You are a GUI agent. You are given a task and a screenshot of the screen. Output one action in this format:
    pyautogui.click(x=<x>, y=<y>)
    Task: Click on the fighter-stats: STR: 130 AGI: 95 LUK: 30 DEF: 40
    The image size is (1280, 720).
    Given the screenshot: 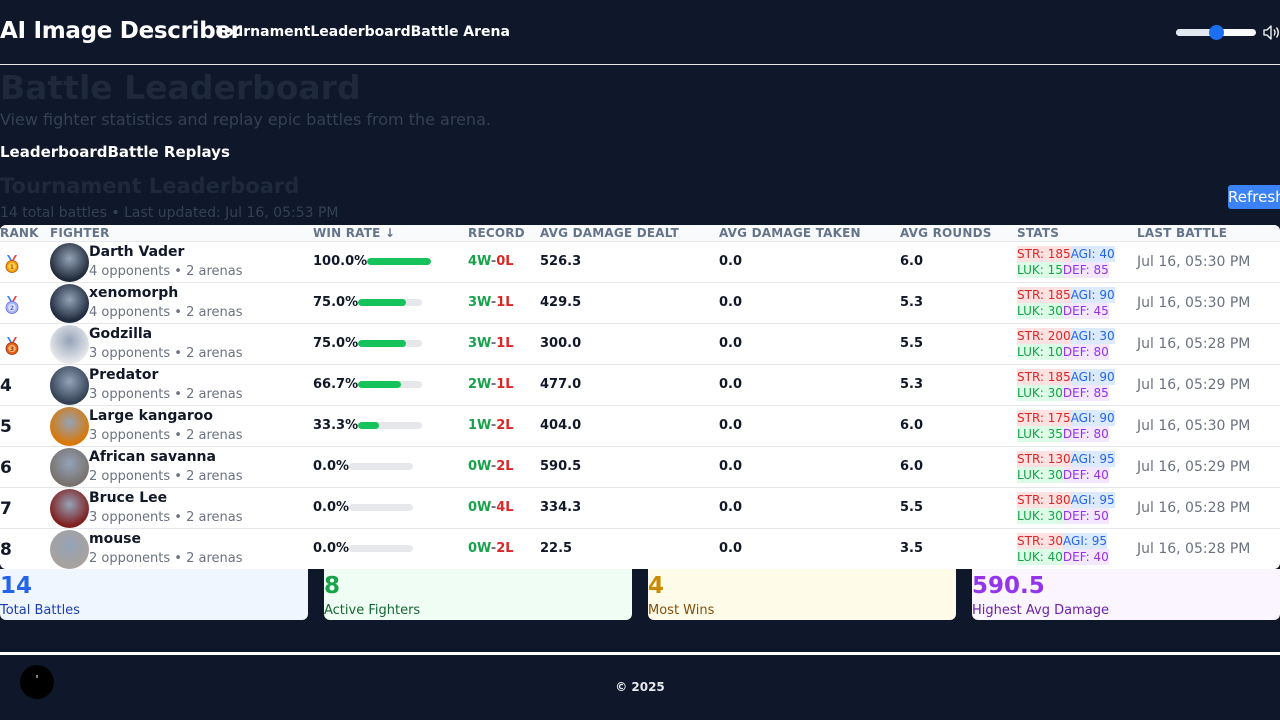 What is the action you would take?
    pyautogui.click(x=1066, y=467)
    